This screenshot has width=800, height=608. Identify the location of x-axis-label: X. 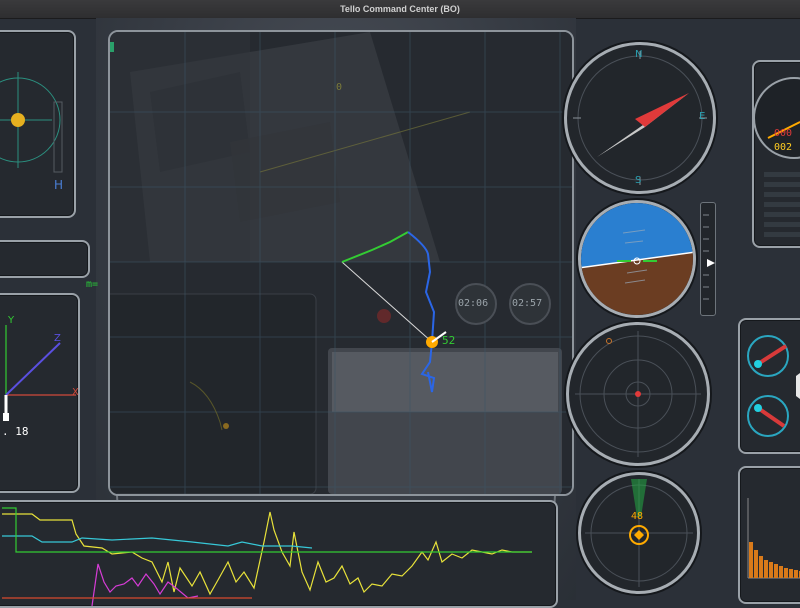
(75, 392).